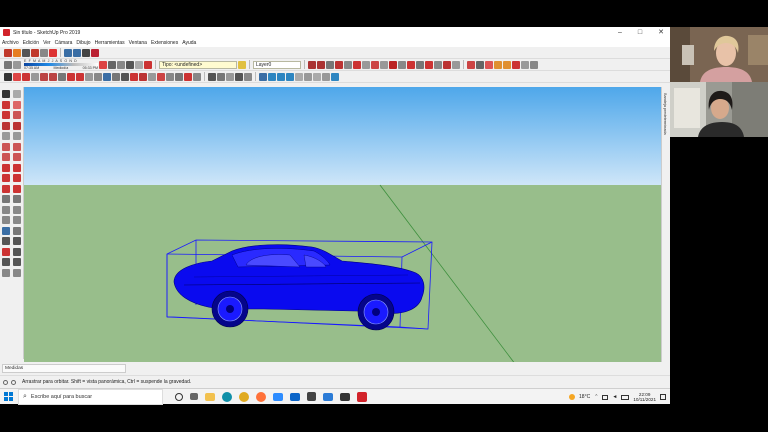 This screenshot has width=768, height=432. I want to click on select-icon, so click(8, 76).